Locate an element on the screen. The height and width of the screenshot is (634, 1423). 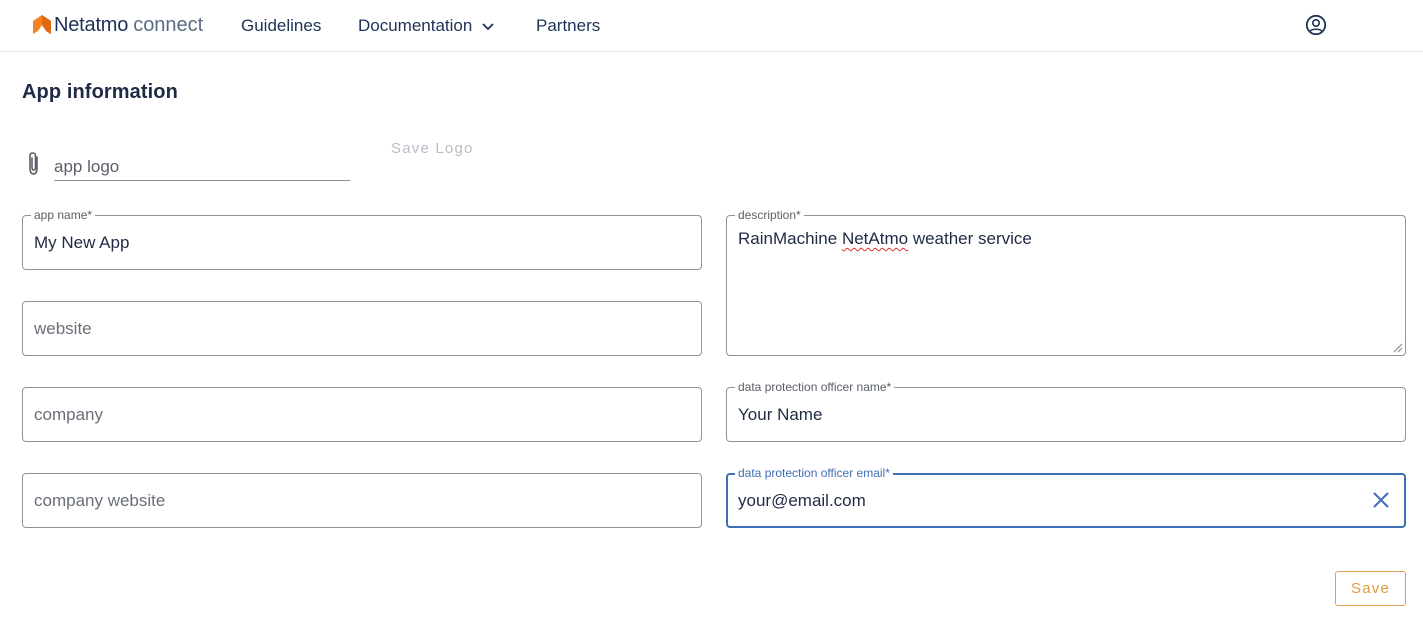
nav-guidelines-label: Guidelines is located at coordinates (281, 25).